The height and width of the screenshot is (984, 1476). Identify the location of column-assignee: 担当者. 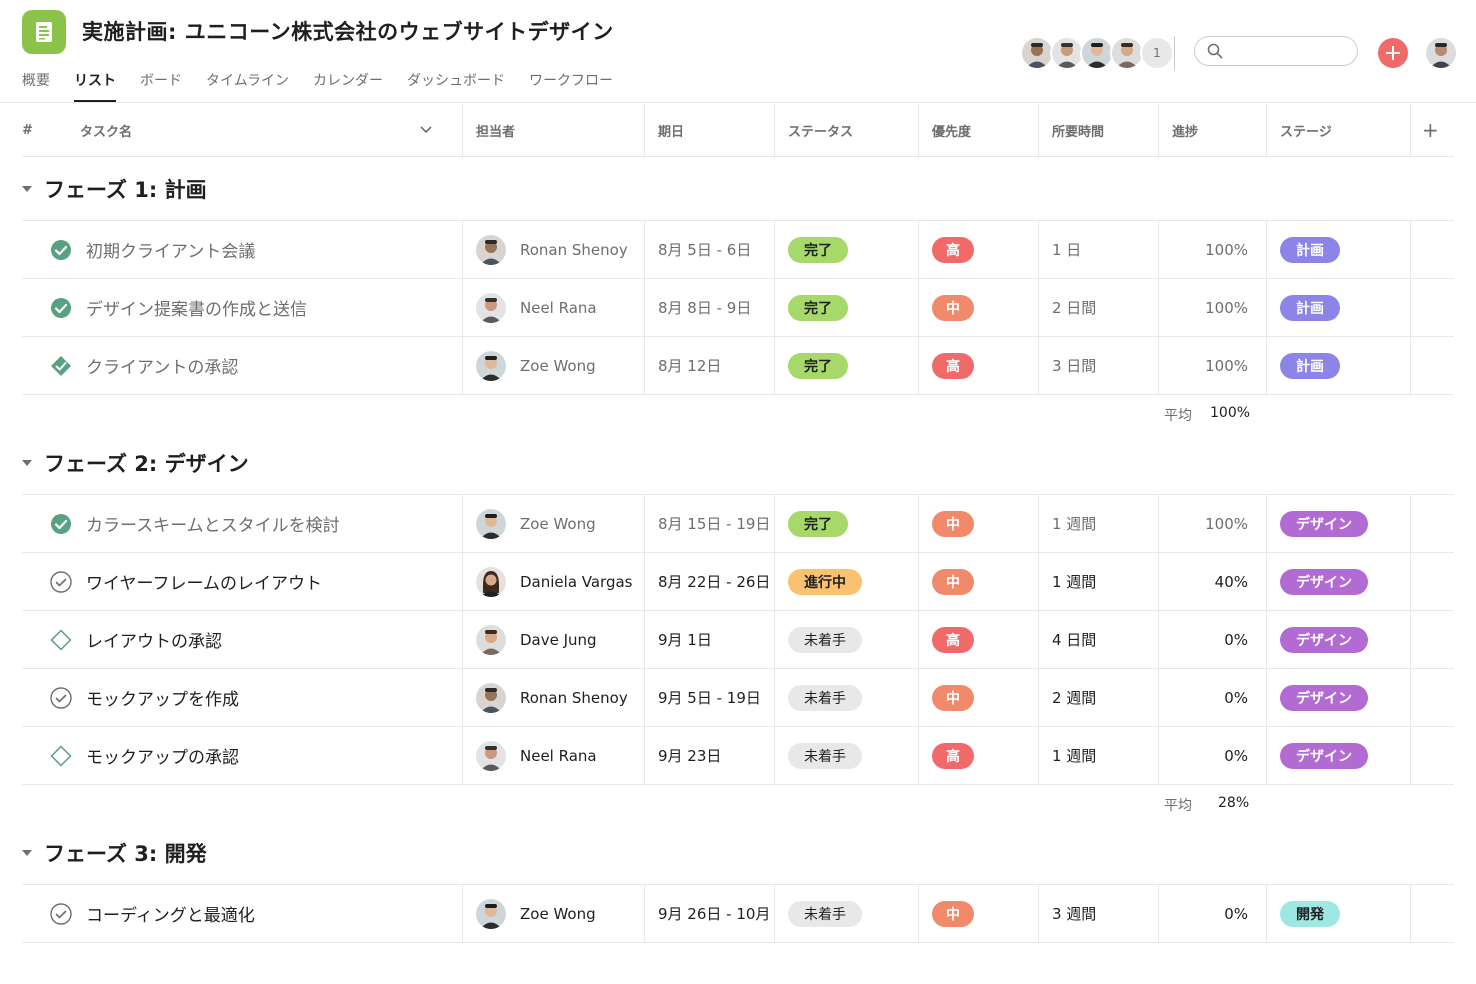
(495, 130).